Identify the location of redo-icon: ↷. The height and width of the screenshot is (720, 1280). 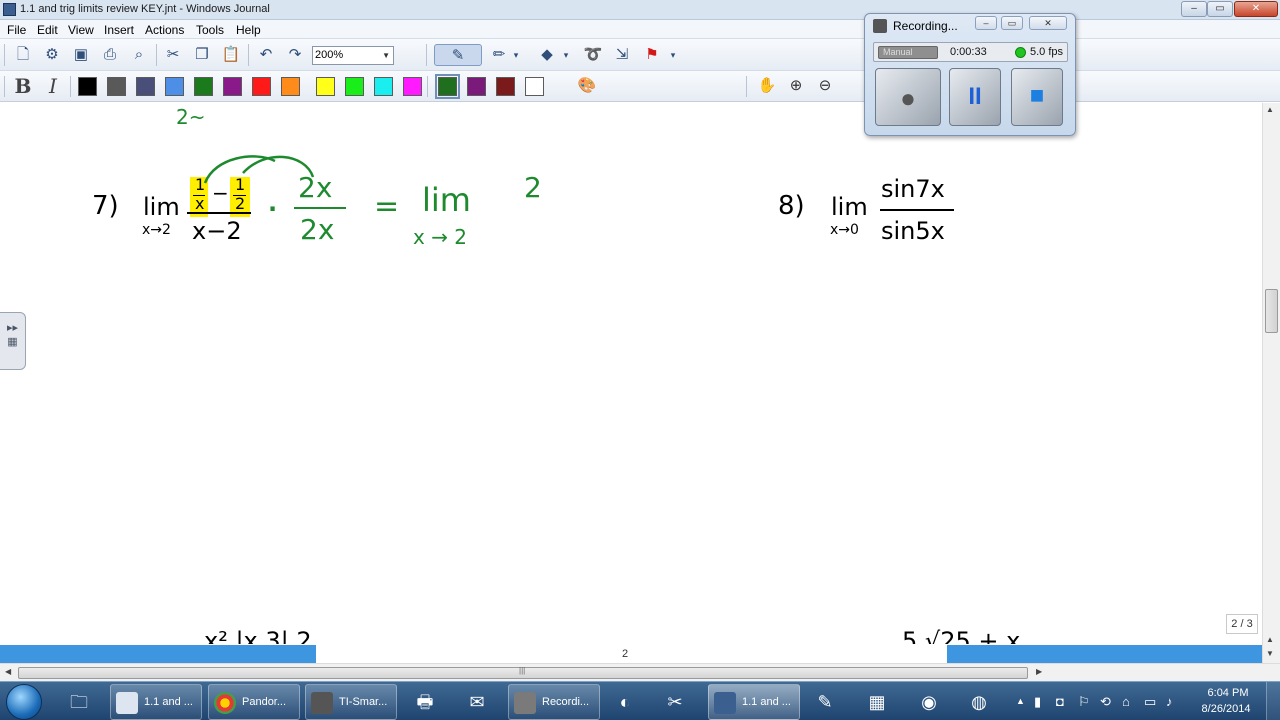
(295, 55).